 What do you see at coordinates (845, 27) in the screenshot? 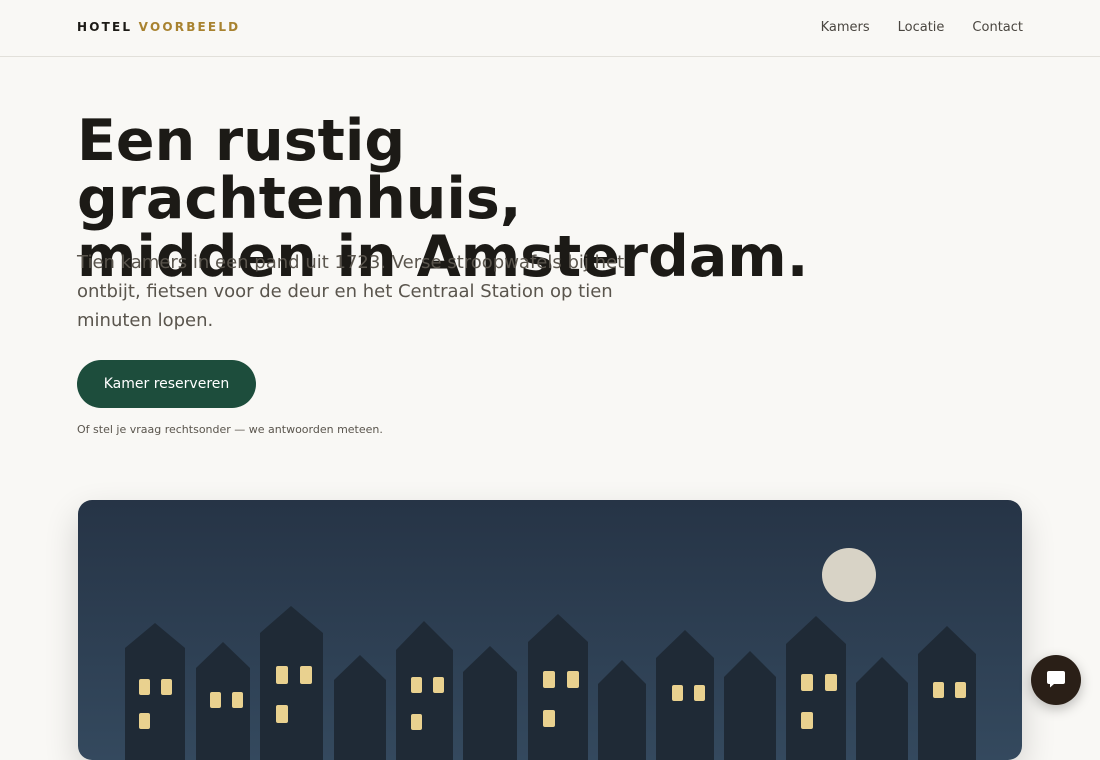
I see `nav-link-kamers: Kamers` at bounding box center [845, 27].